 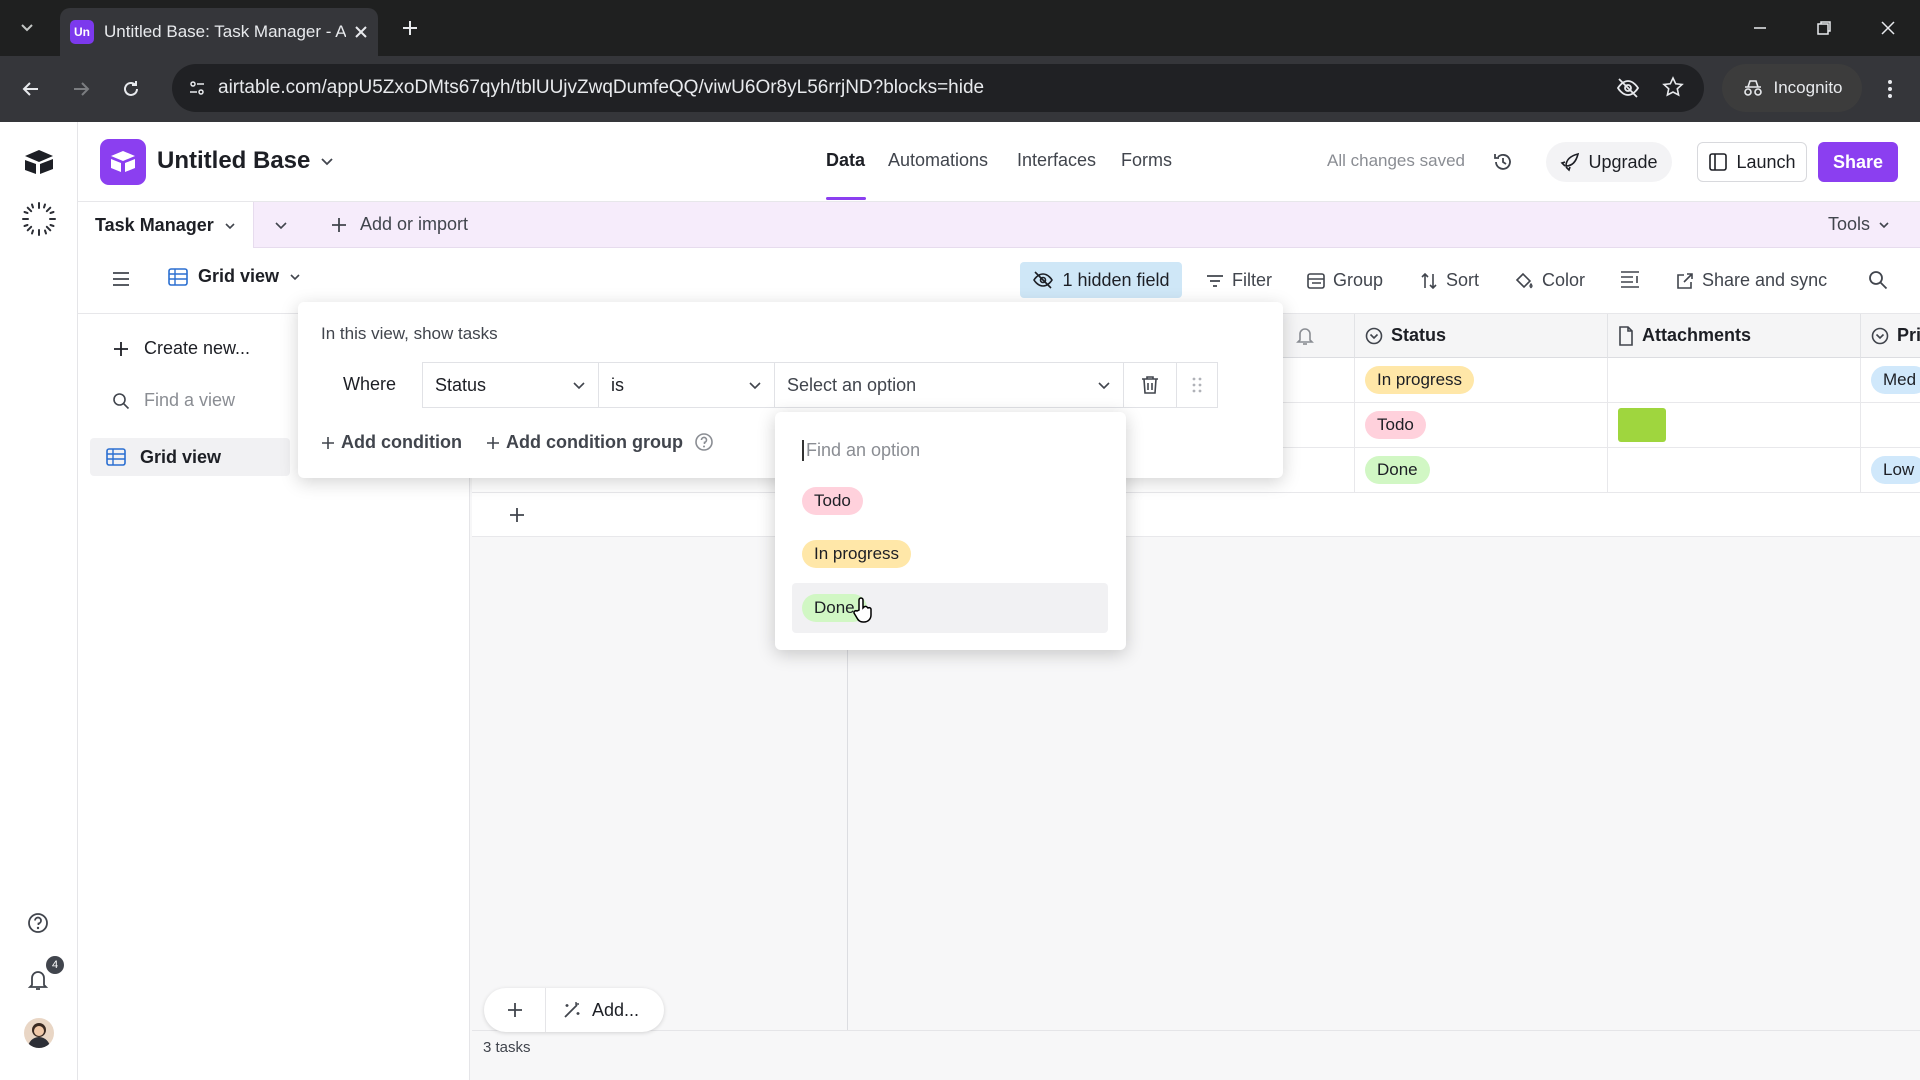 I want to click on filter-icon, so click(x=1215, y=281).